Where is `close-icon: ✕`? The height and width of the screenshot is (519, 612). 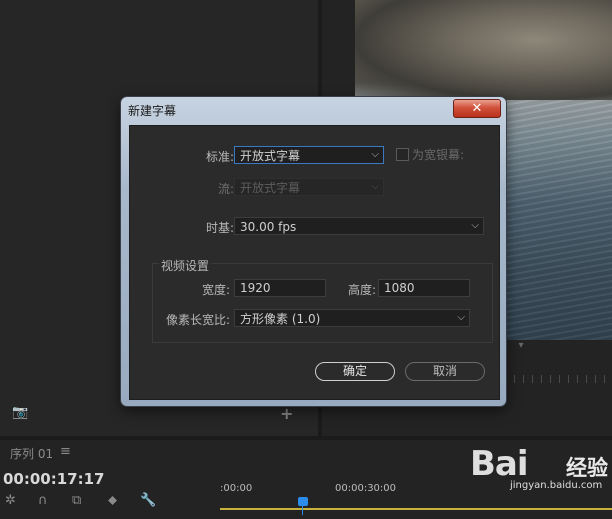
close-icon: ✕ is located at coordinates (477, 108).